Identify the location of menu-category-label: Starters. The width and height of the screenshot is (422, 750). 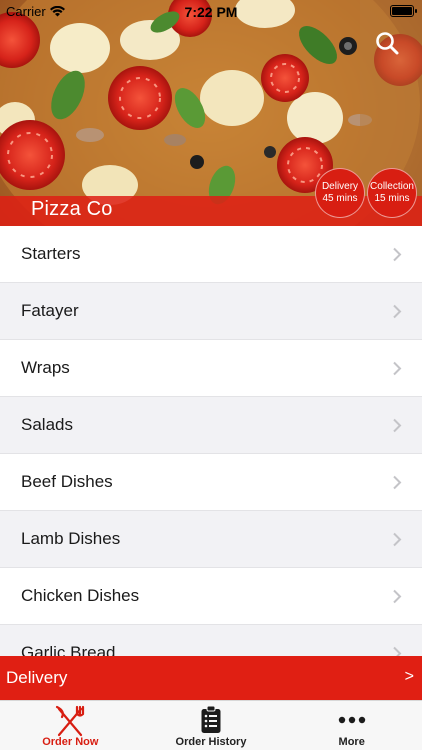
(51, 253).